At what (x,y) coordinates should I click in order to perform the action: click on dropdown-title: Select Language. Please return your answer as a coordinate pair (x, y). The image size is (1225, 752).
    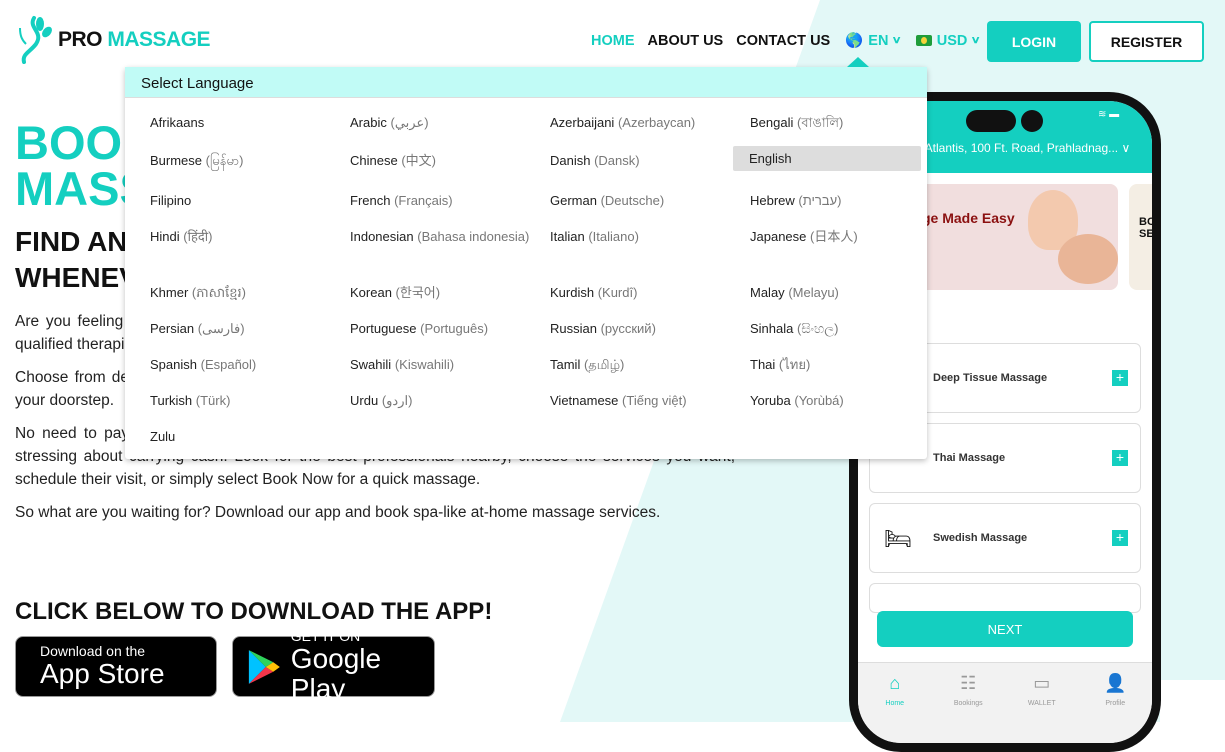
    Looking at the image, I should click on (526, 82).